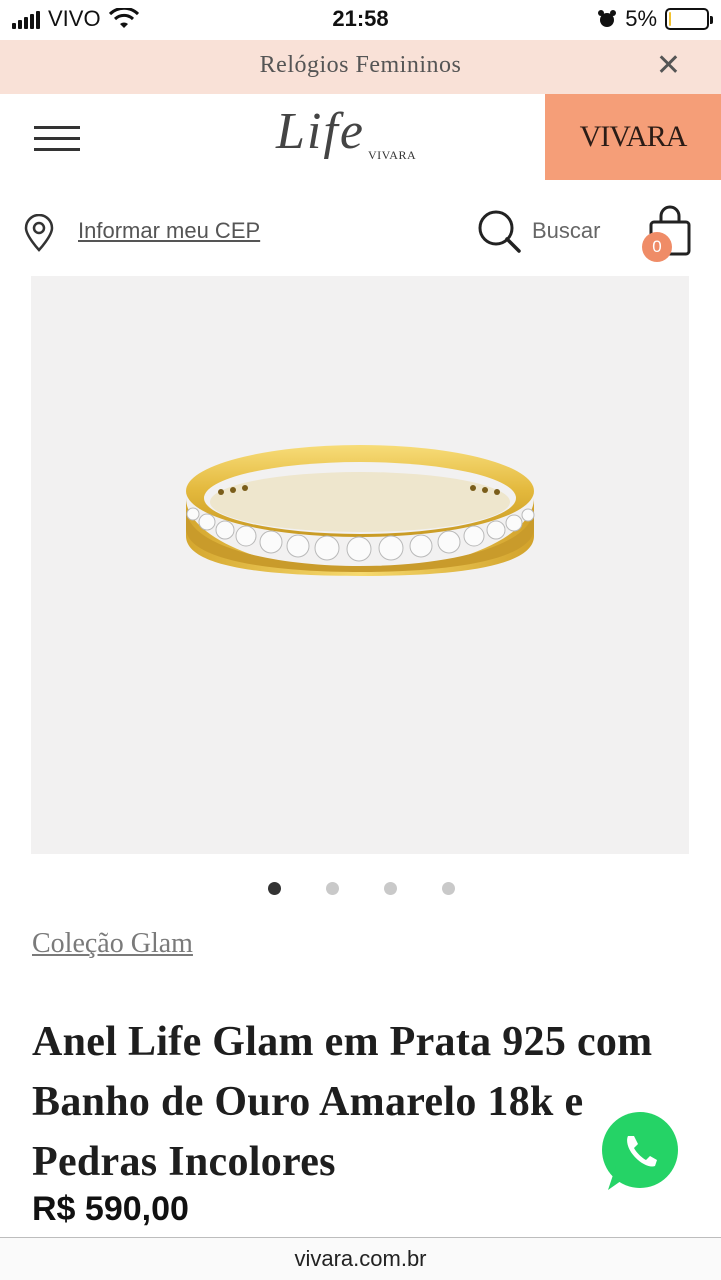 The height and width of the screenshot is (1280, 721). I want to click on life-logo: Life VIVARA, so click(354, 137).